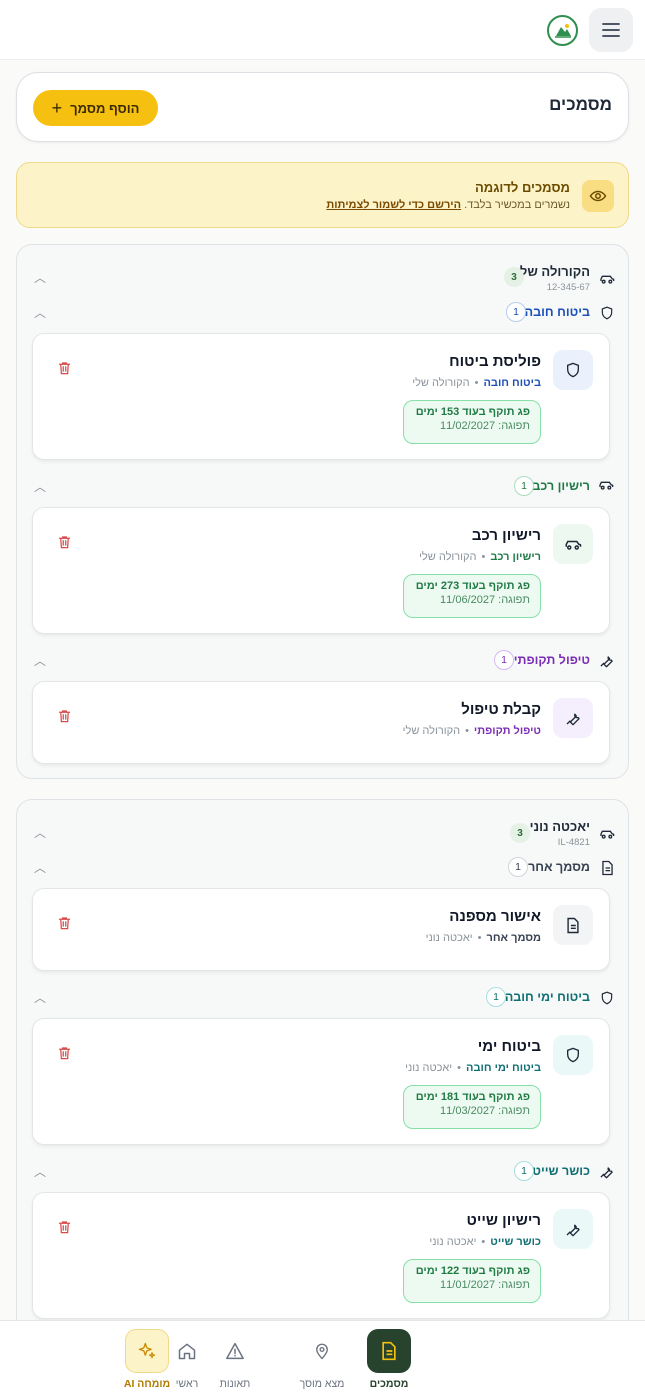 The height and width of the screenshot is (1398, 645). I want to click on expiry-date: תפוגה: 11/02/2027, so click(485, 426).